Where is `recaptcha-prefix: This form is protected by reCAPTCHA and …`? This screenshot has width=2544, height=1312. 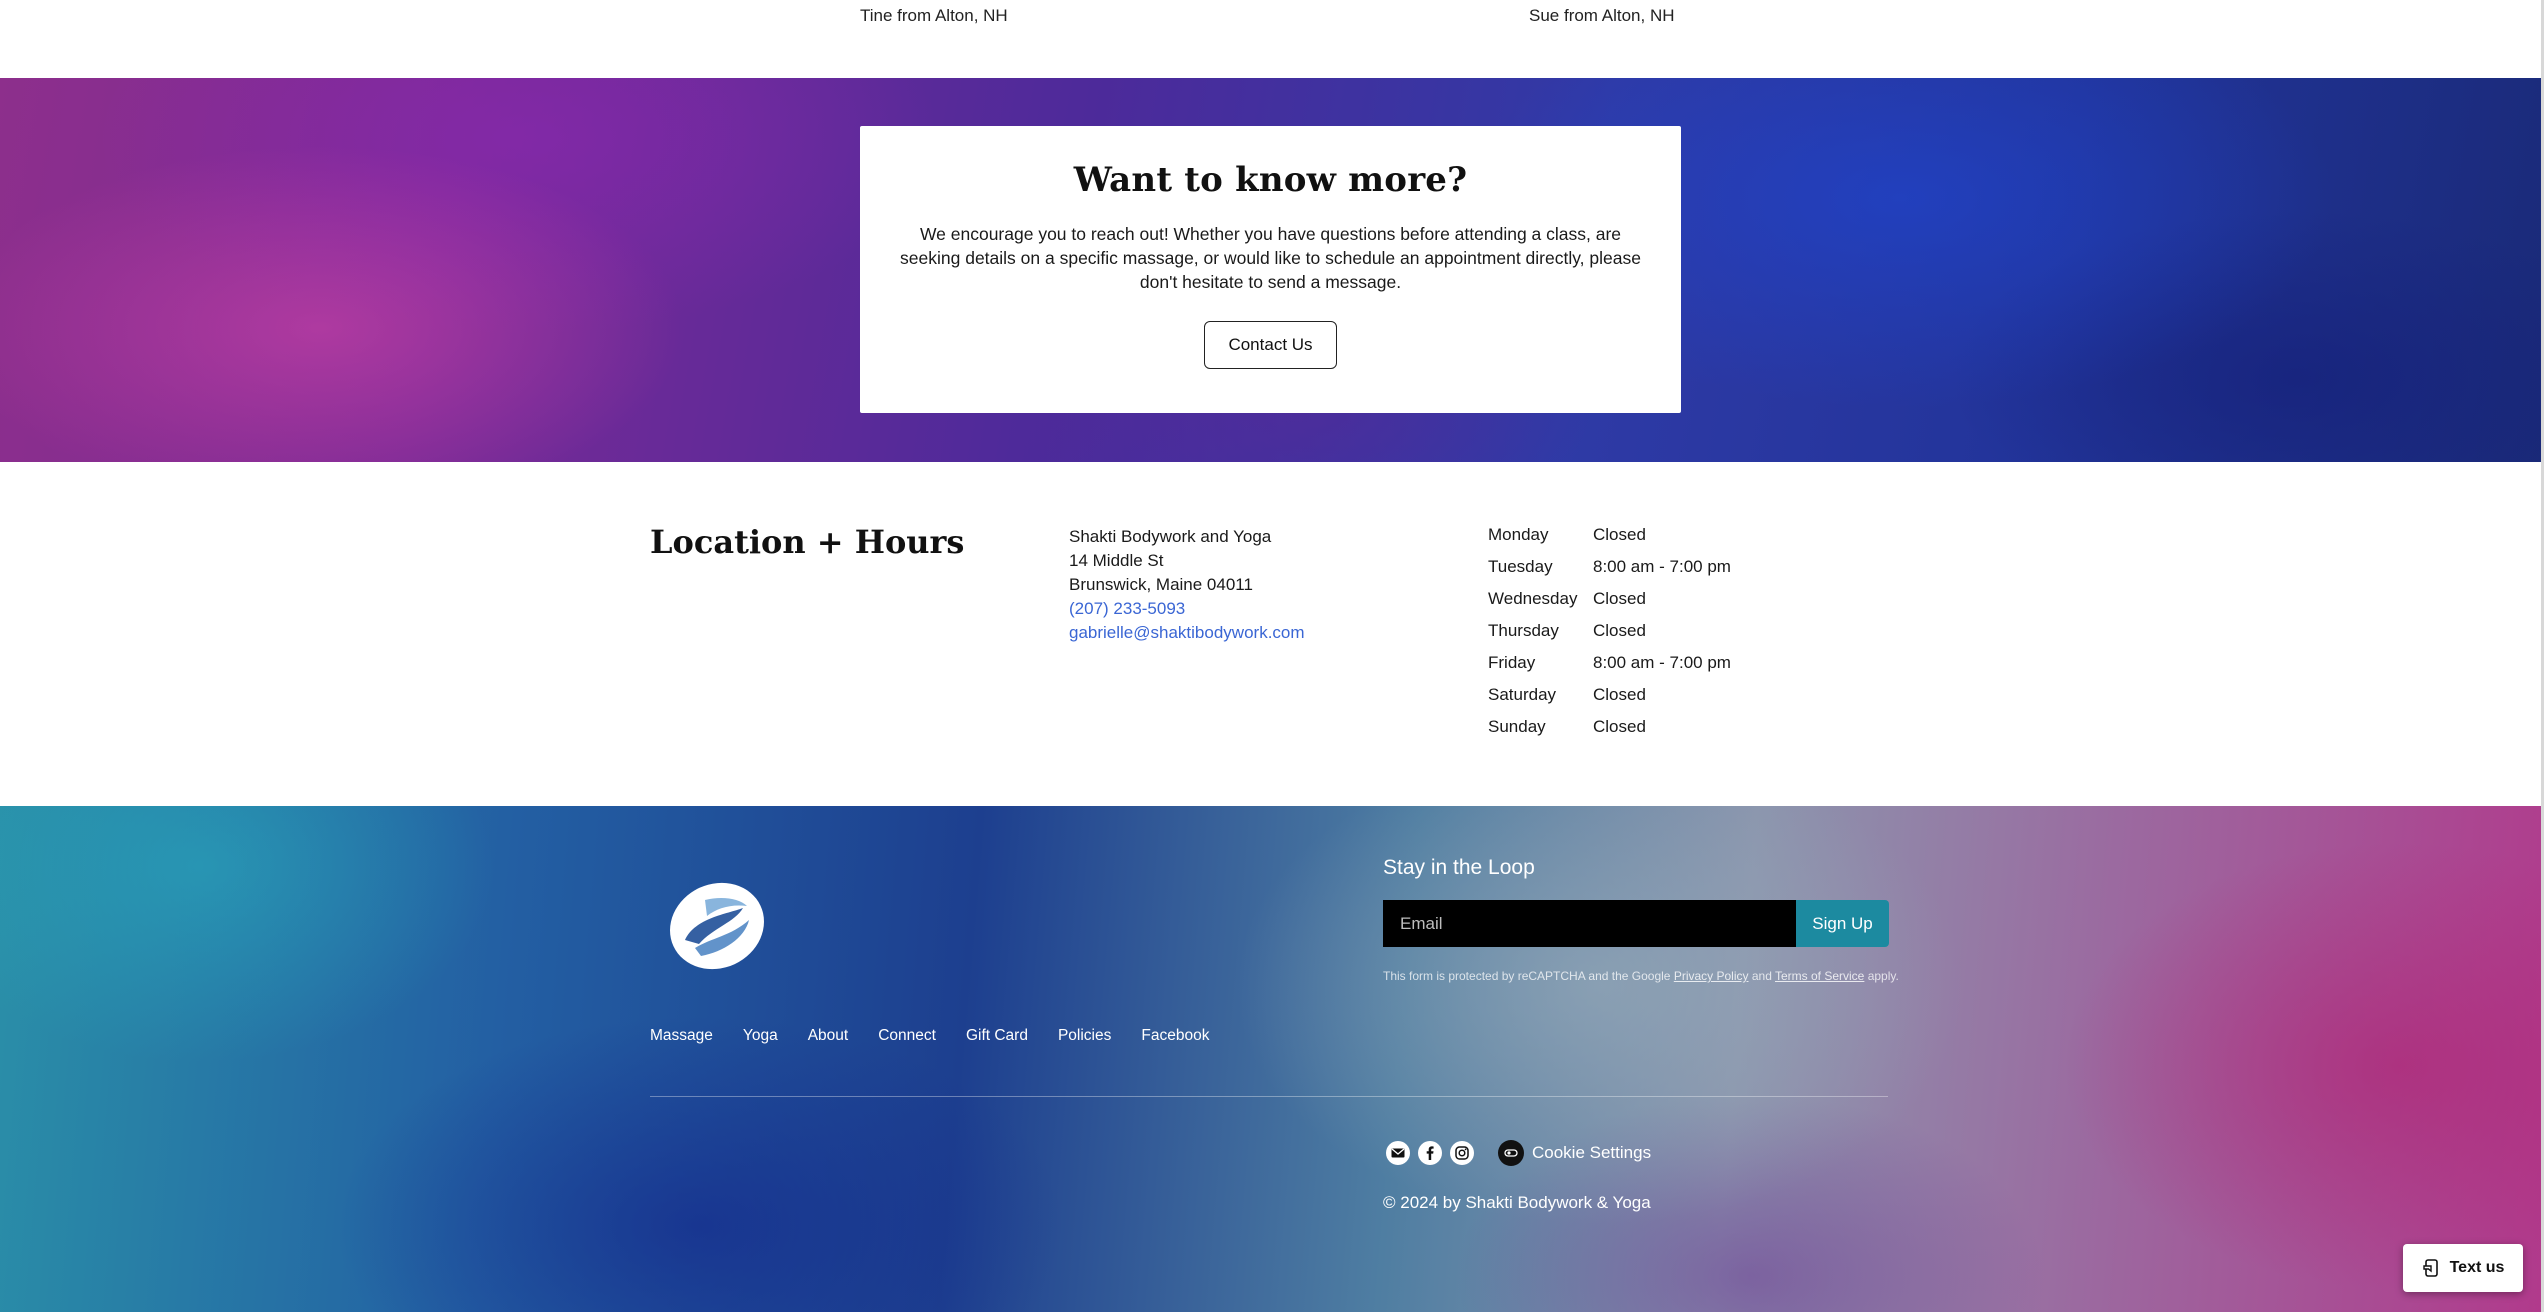
recaptcha-prefix: This form is protected by reCAPTCHA and … is located at coordinates (1527, 976).